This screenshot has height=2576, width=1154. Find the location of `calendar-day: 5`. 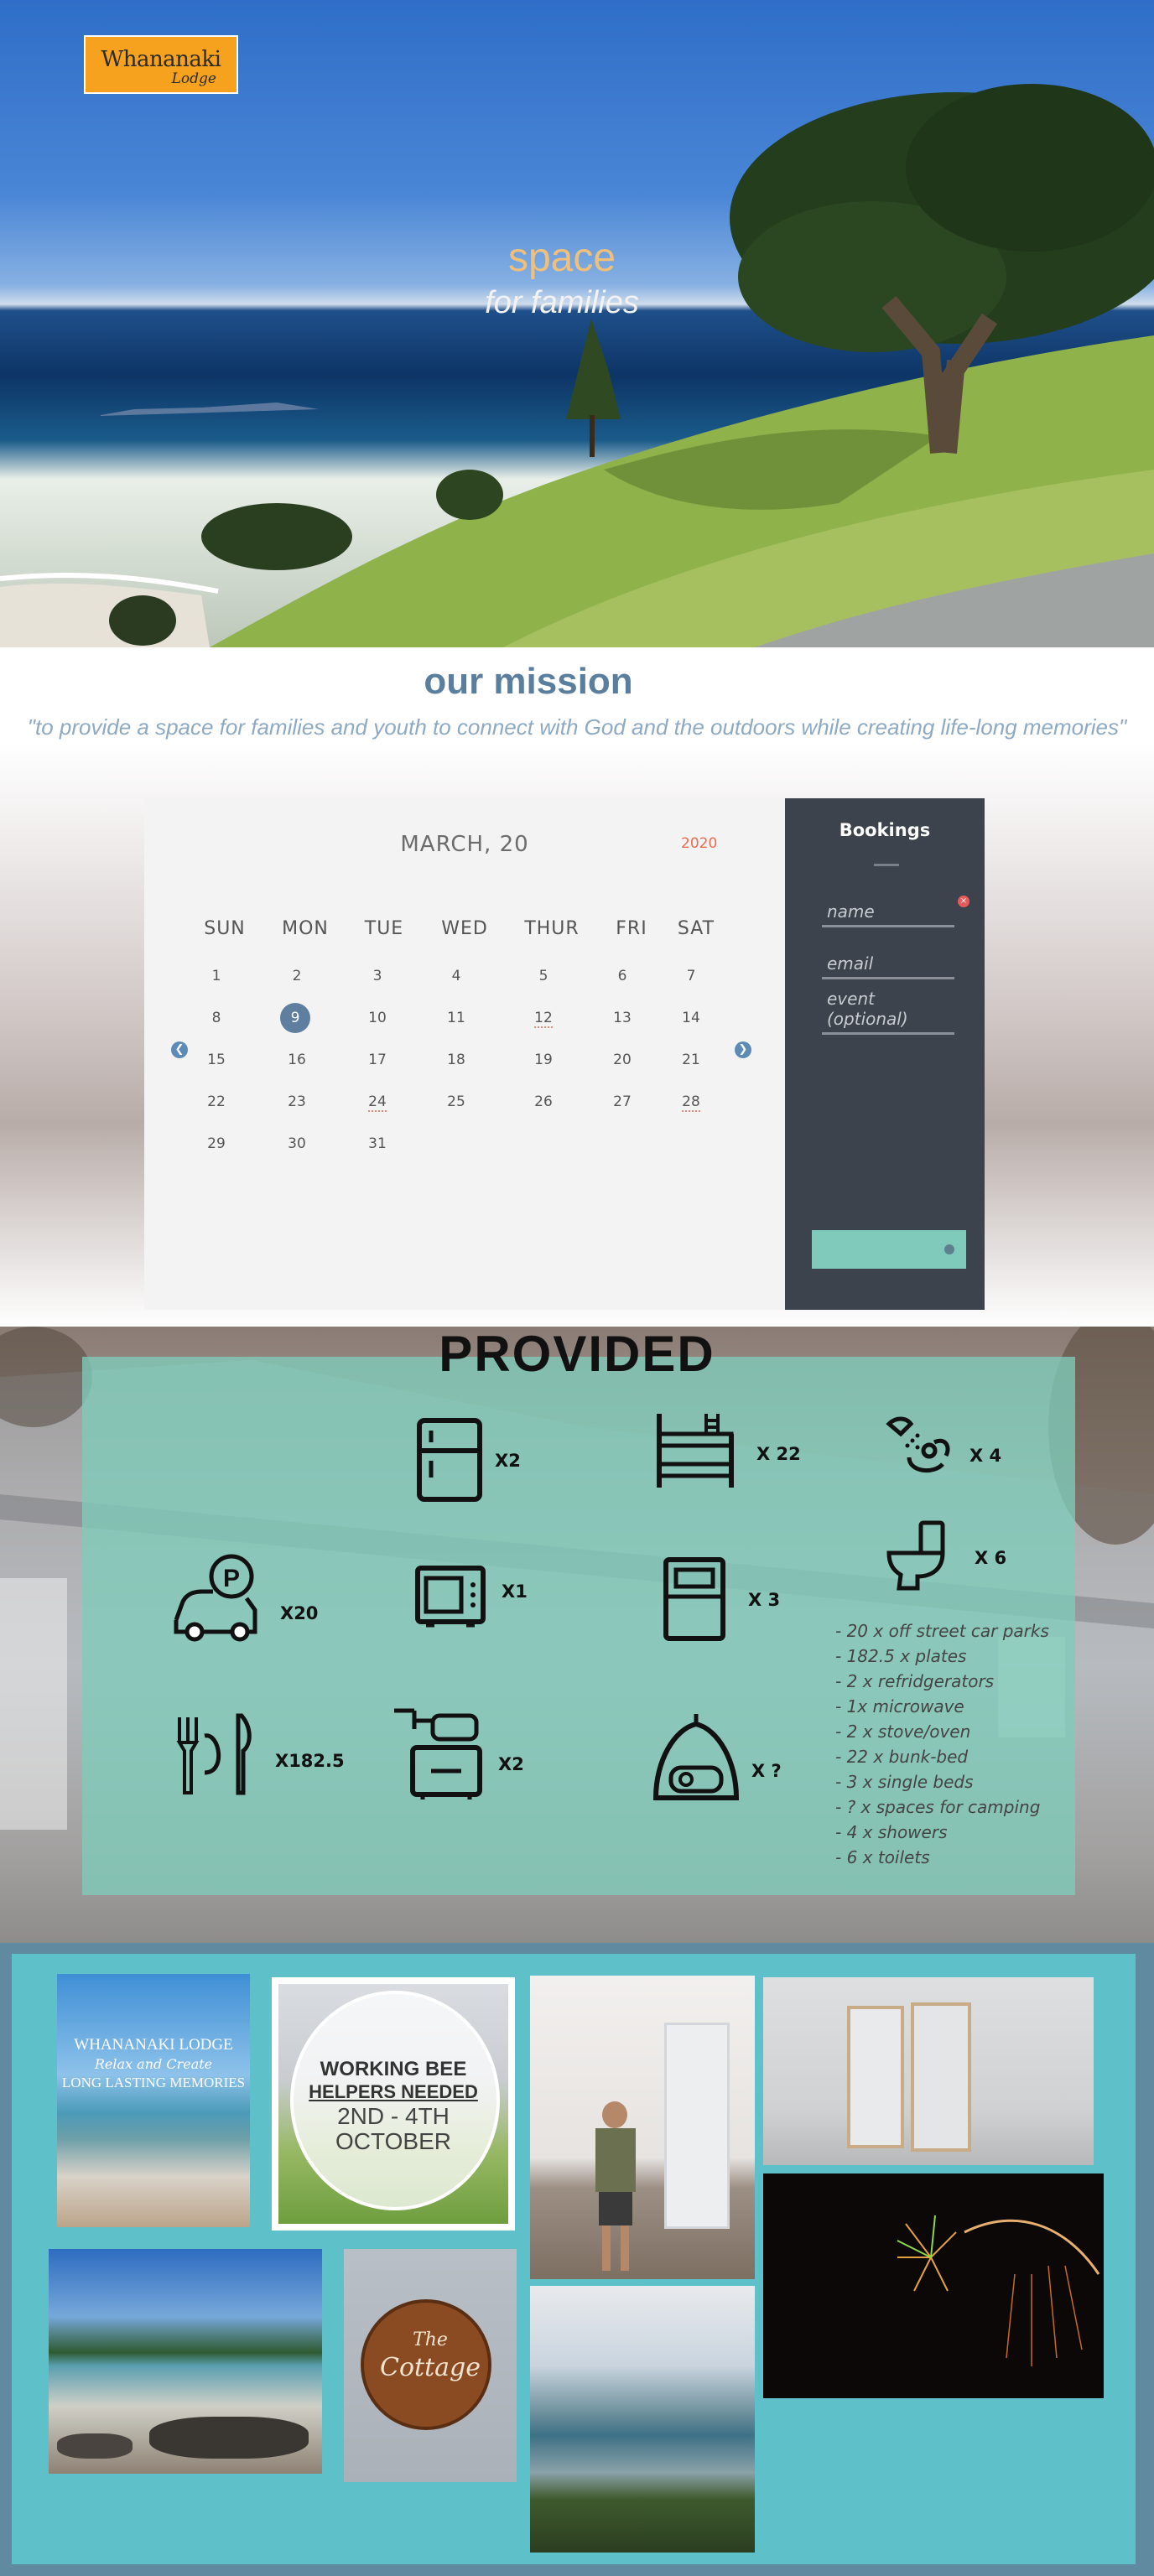

calendar-day: 5 is located at coordinates (543, 976).